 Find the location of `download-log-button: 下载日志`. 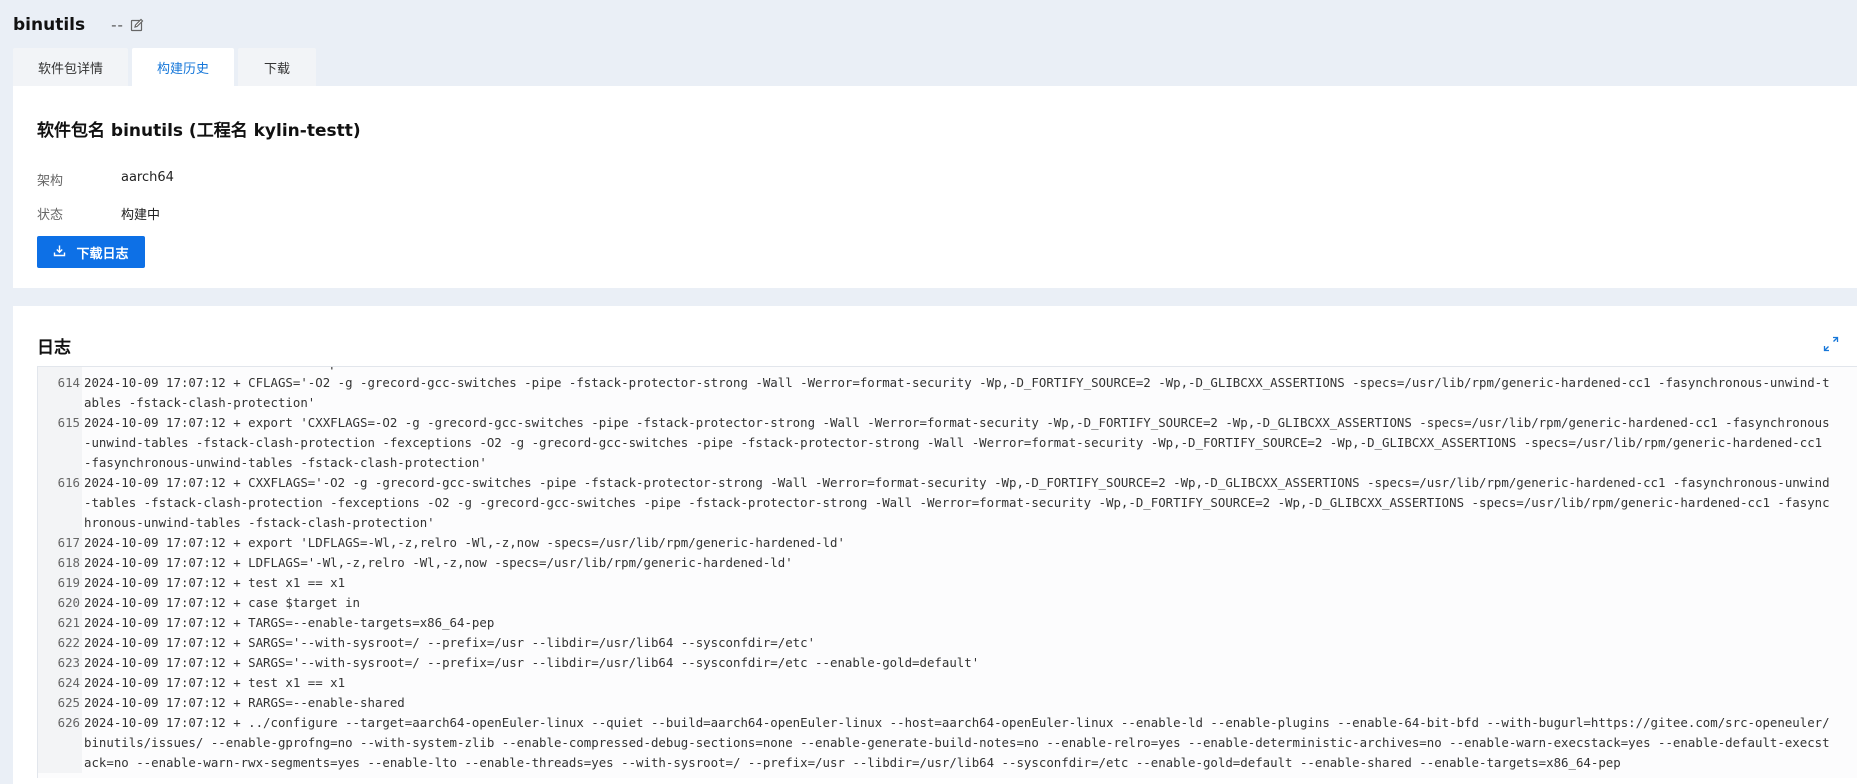

download-log-button: 下载日志 is located at coordinates (91, 252).